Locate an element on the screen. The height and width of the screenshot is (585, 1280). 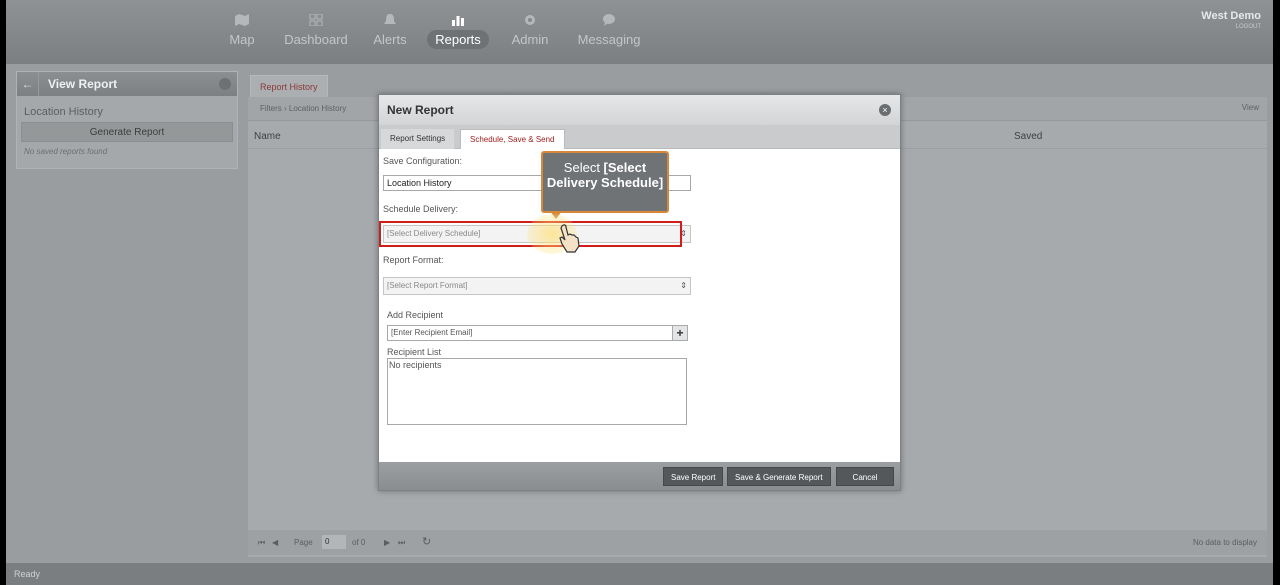
back-arrow-icon: ← is located at coordinates (28, 84).